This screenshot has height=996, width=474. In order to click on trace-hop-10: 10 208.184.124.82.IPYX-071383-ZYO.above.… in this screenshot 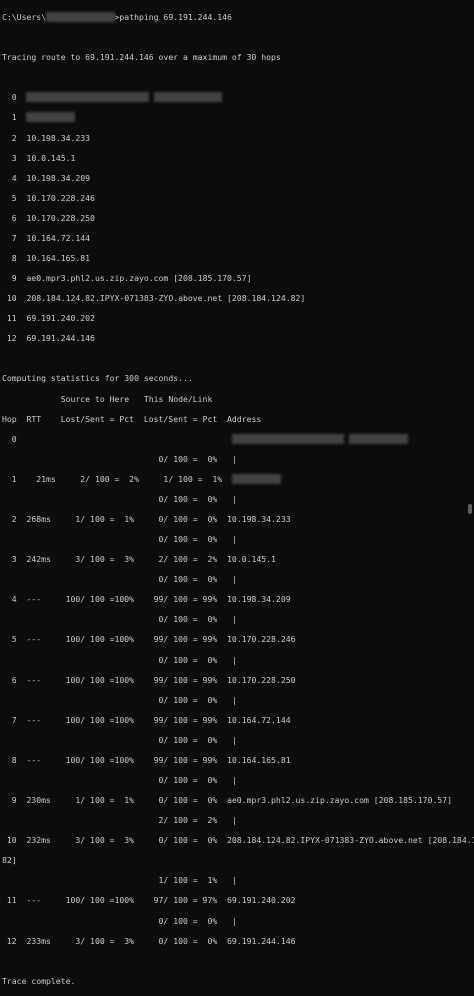, I will do `click(154, 298)`.